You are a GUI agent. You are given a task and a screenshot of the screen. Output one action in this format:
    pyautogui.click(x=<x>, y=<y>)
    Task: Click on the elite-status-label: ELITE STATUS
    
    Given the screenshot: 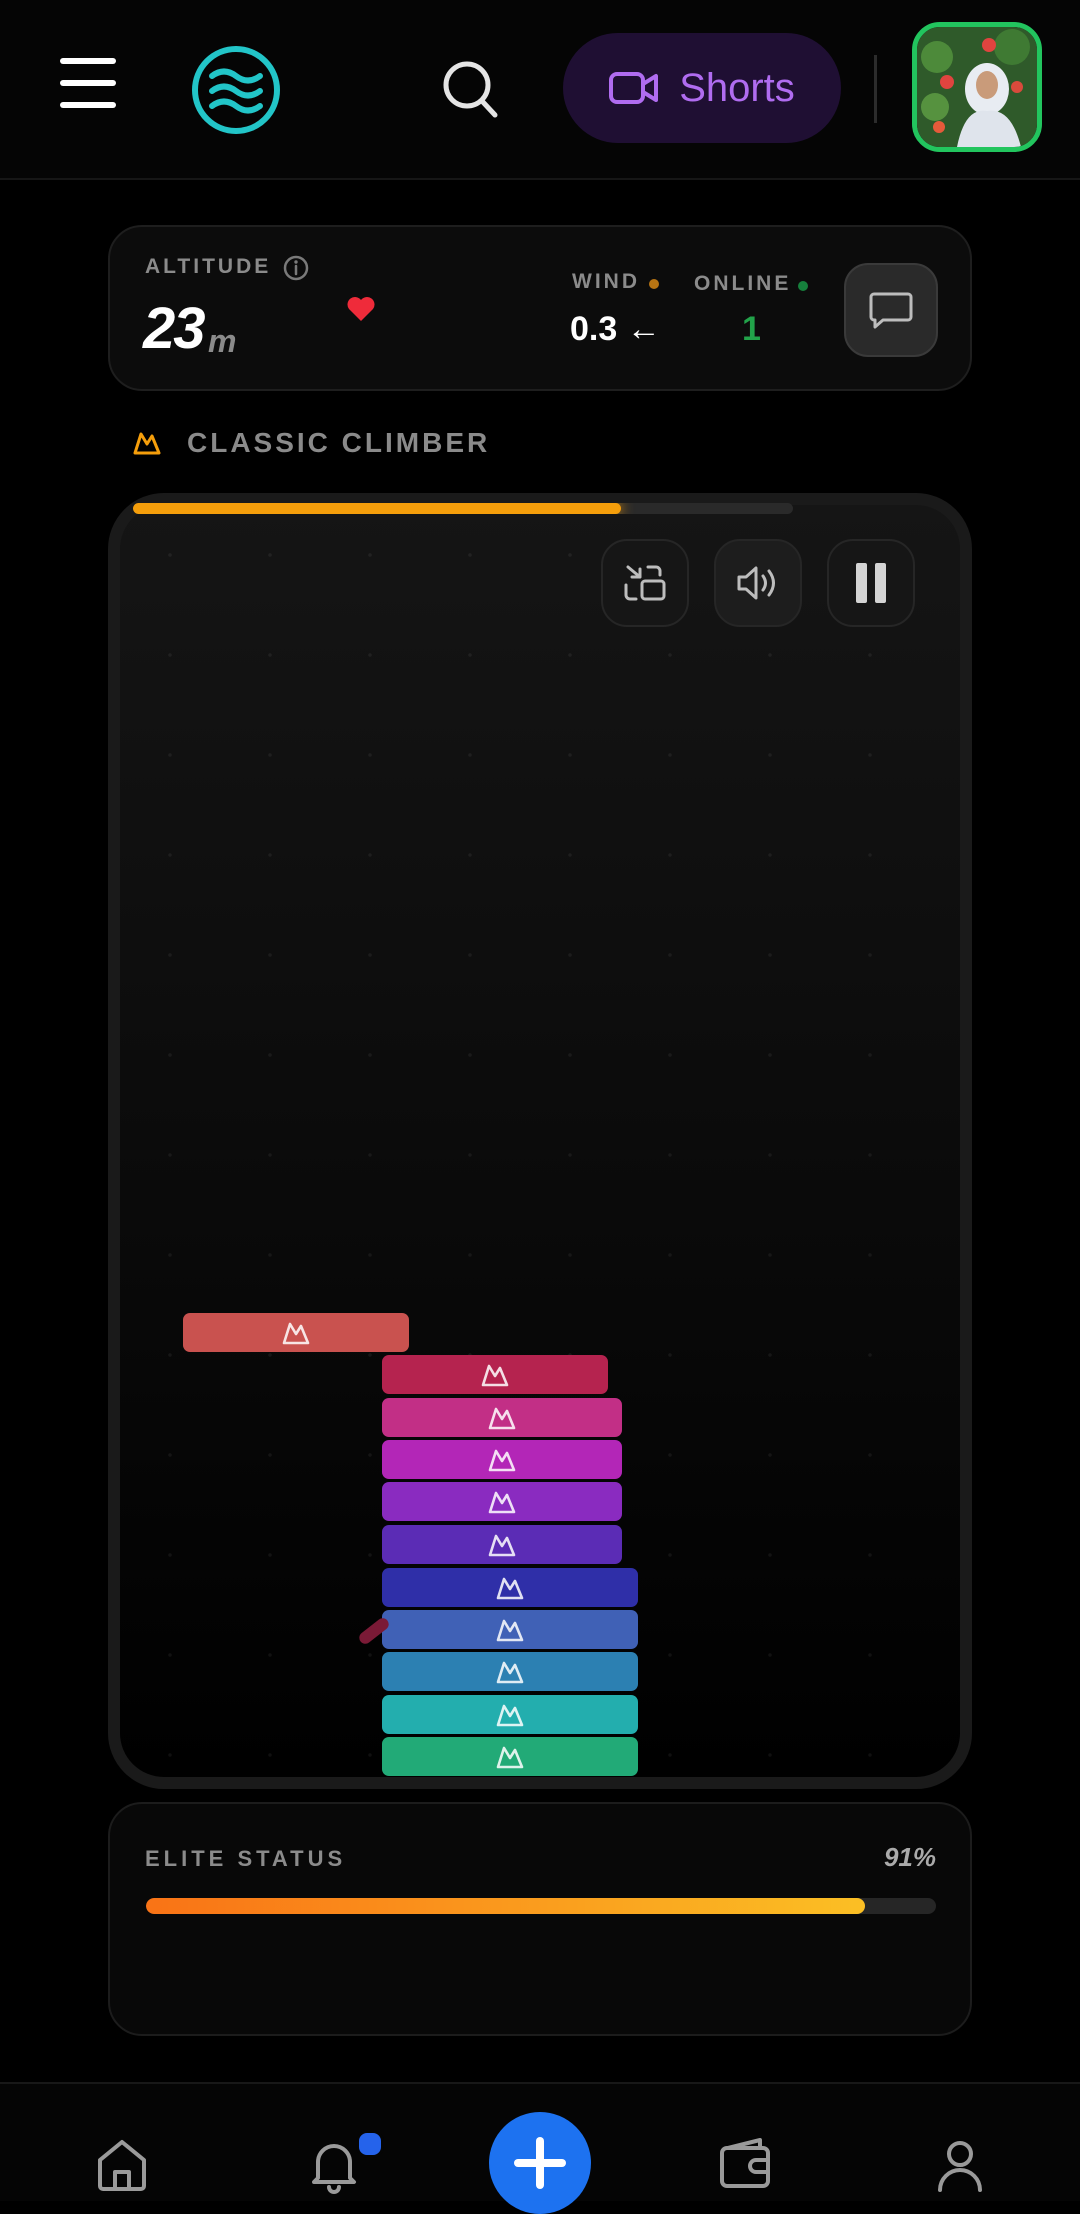 What is the action you would take?
    pyautogui.click(x=246, y=1858)
    